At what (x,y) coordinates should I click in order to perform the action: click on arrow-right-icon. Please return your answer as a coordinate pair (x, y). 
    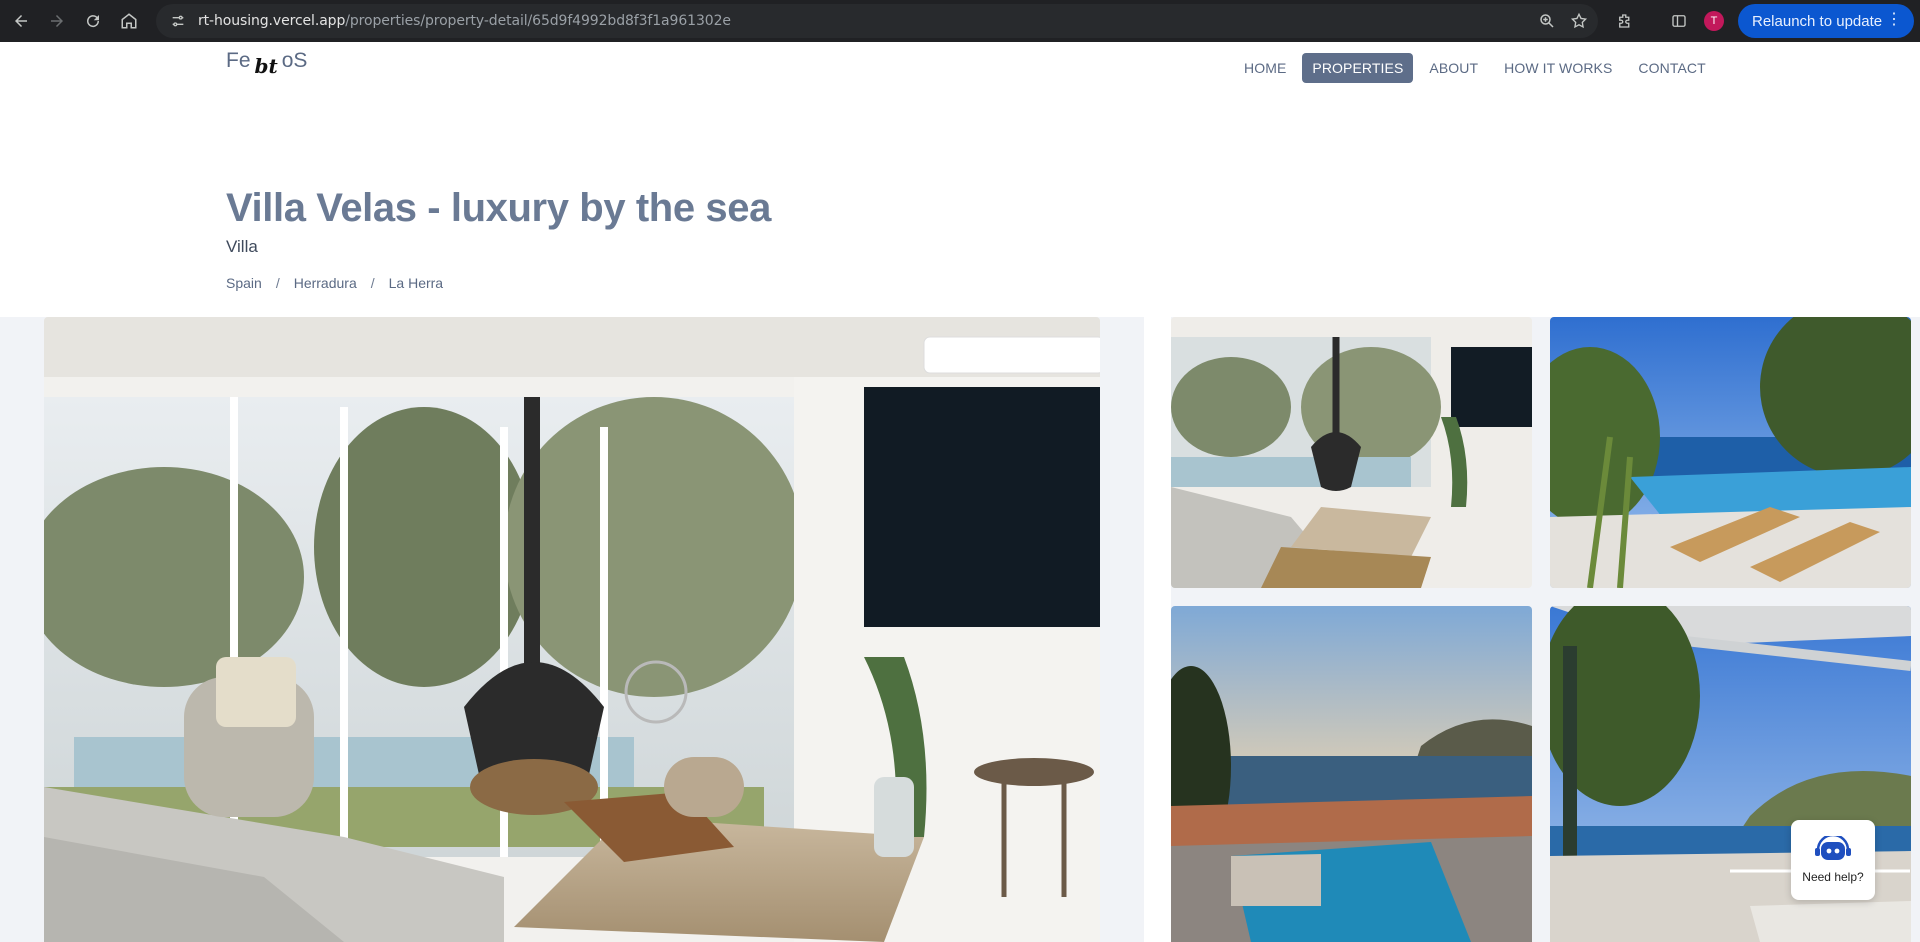
    Looking at the image, I should click on (57, 21).